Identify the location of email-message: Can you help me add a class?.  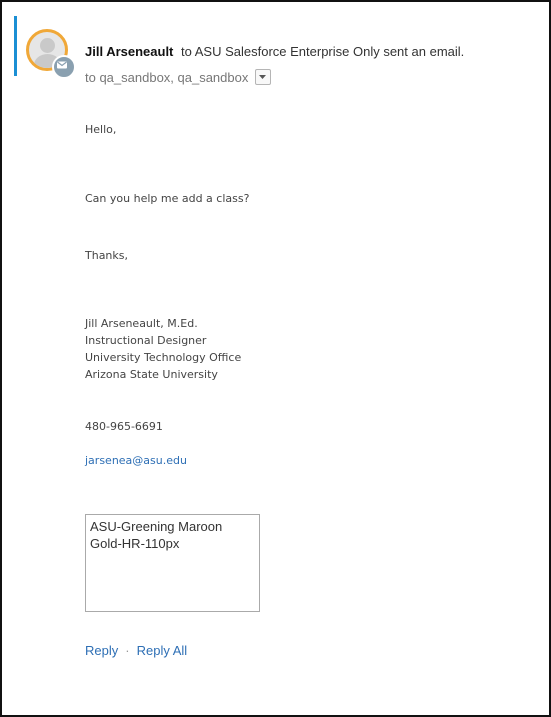
(167, 198).